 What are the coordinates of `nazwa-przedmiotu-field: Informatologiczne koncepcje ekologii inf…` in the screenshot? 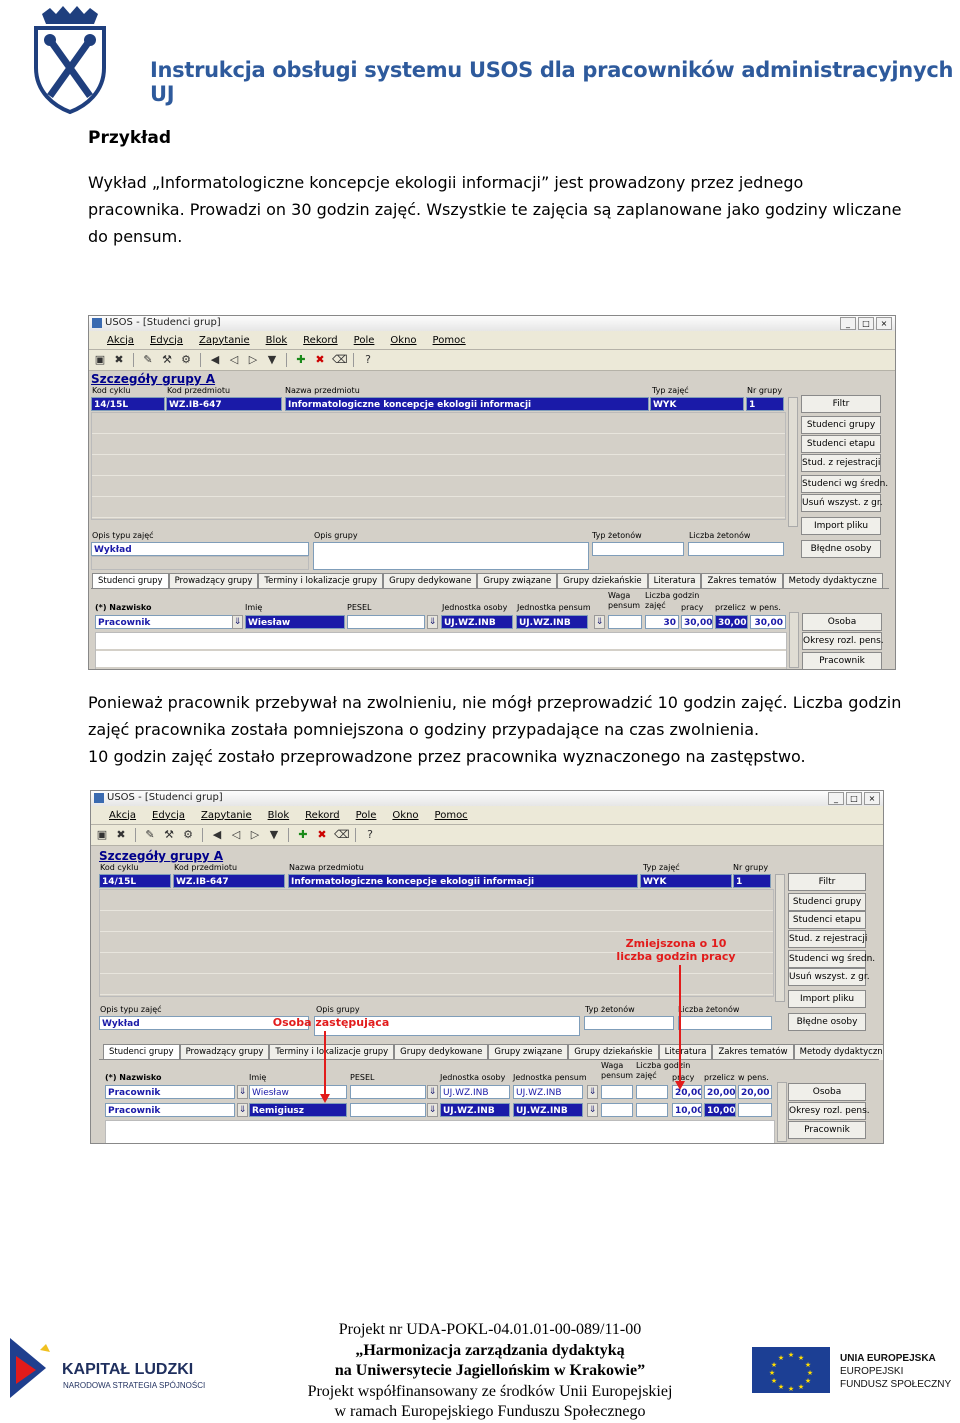 It's located at (467, 404).